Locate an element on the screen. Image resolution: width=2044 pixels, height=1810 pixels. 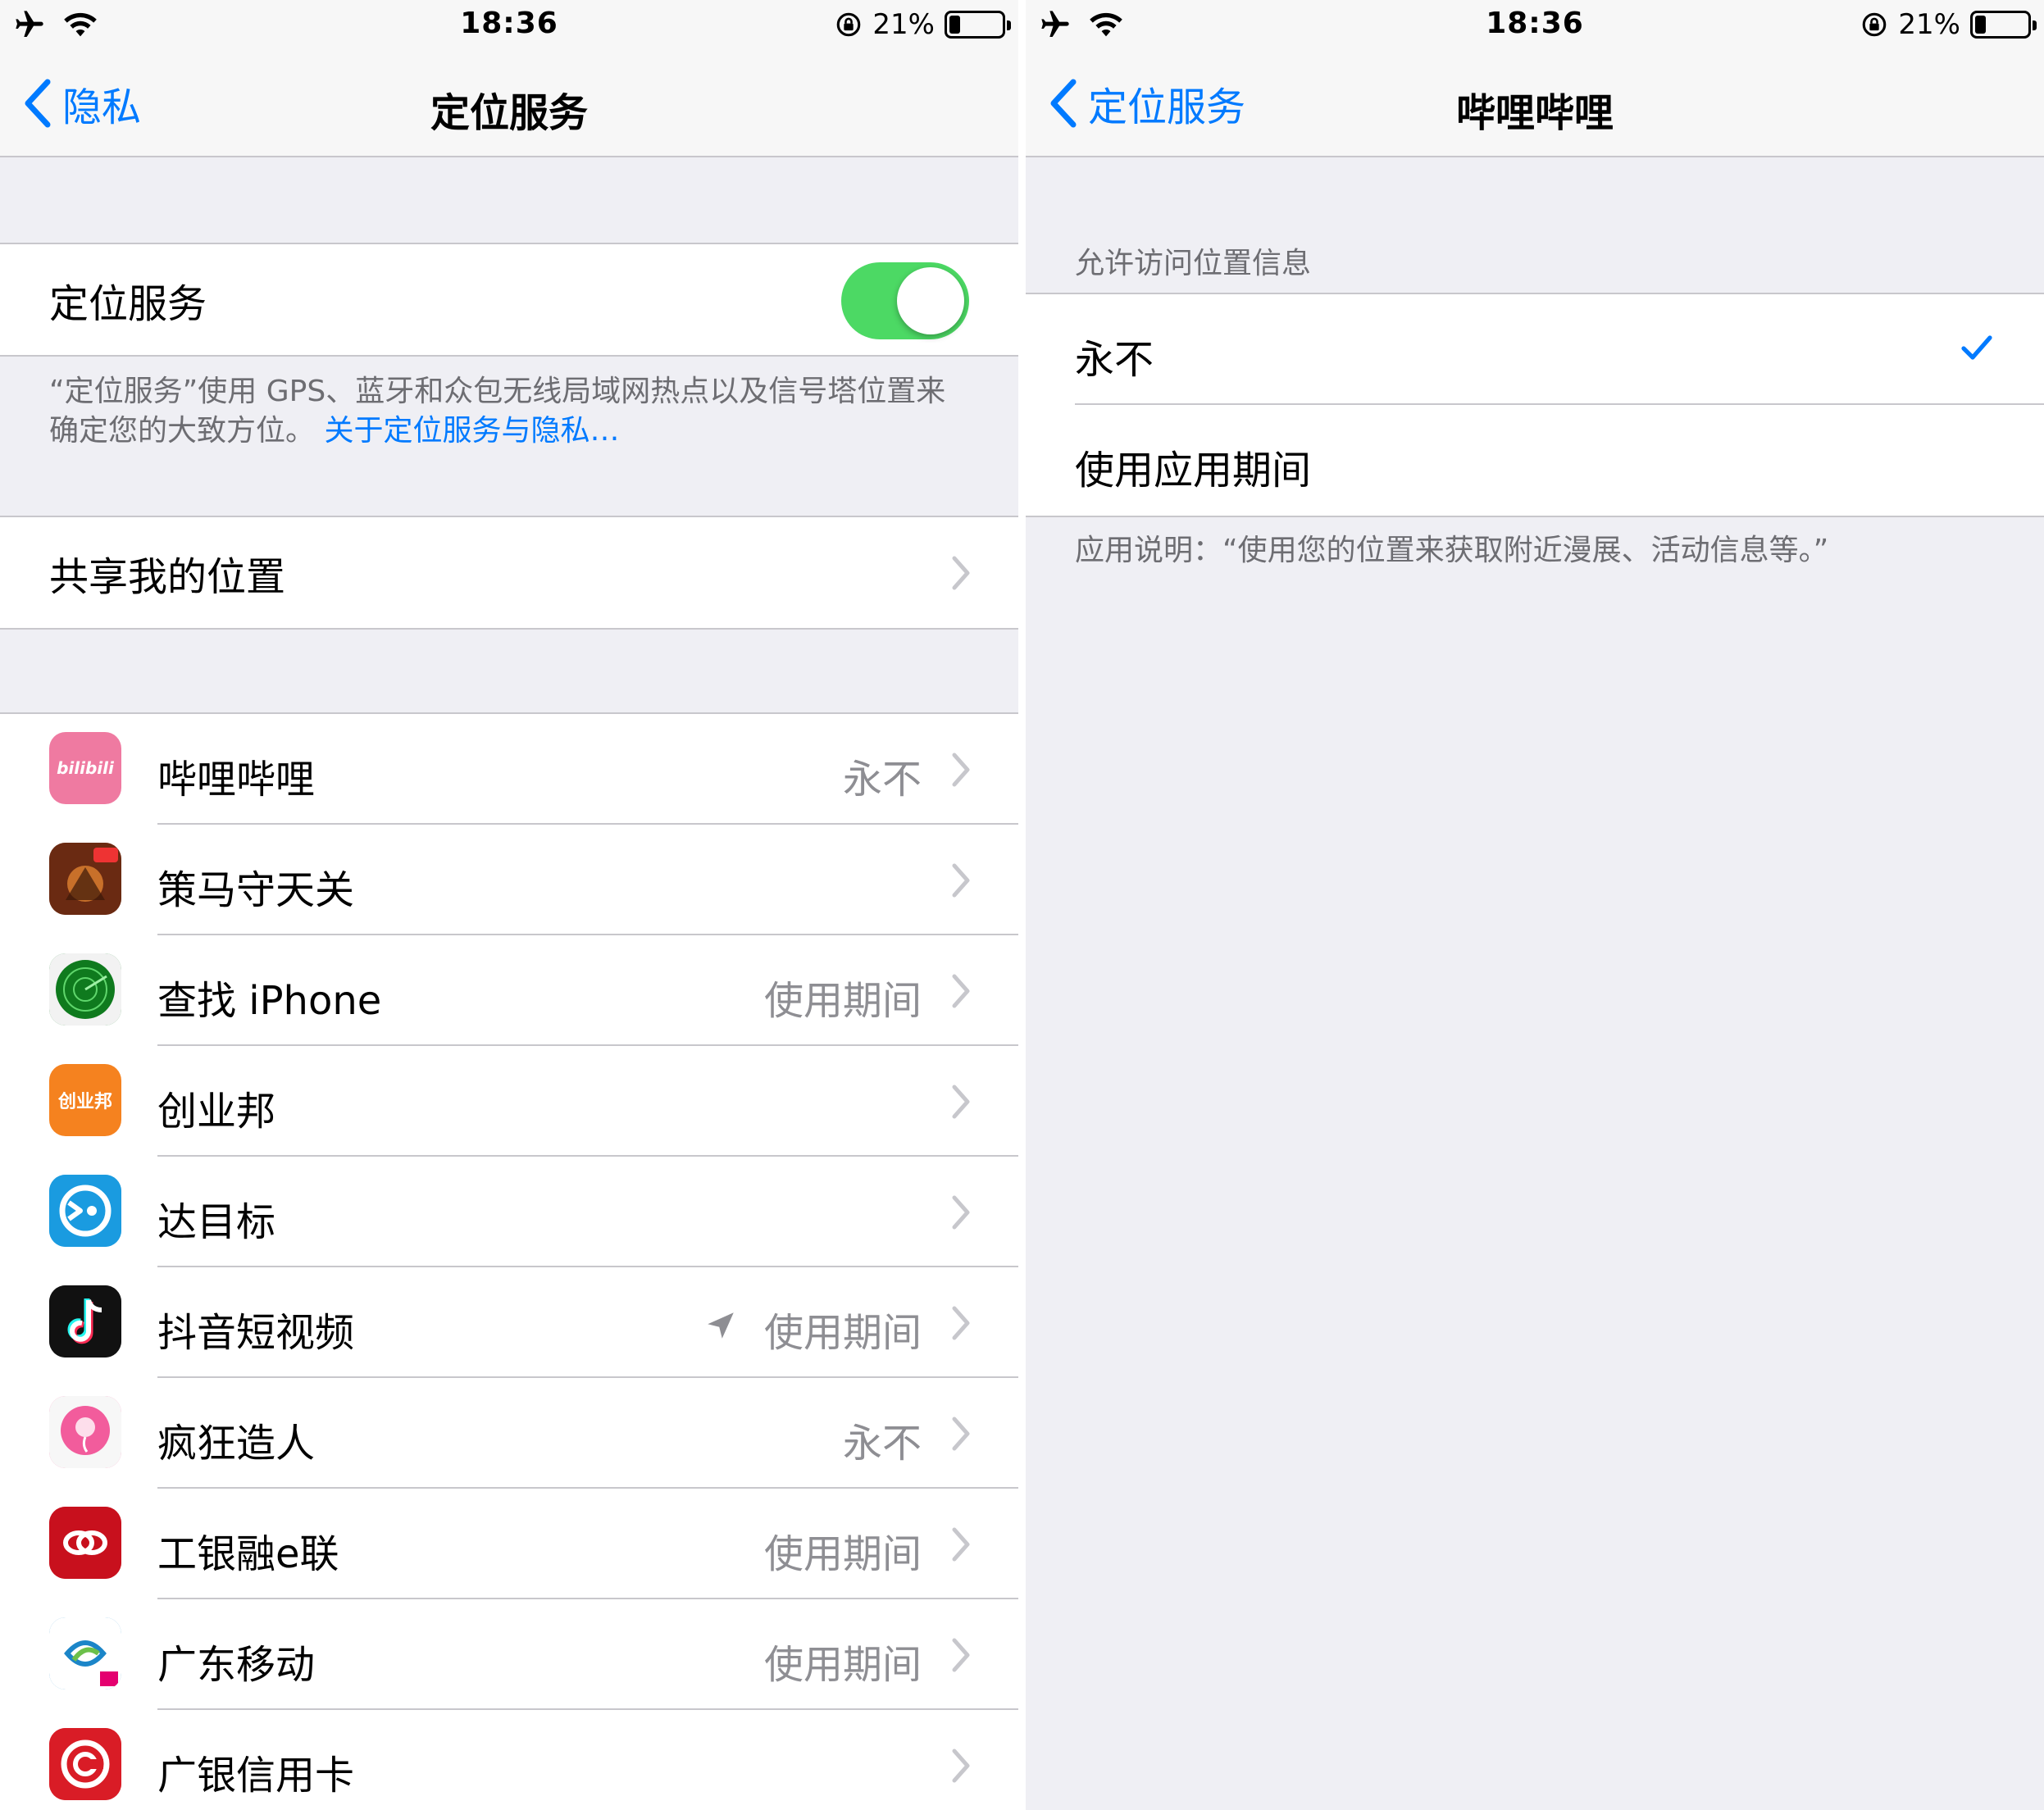
section-header: 允许访问位置信息 is located at coordinates (1193, 263).